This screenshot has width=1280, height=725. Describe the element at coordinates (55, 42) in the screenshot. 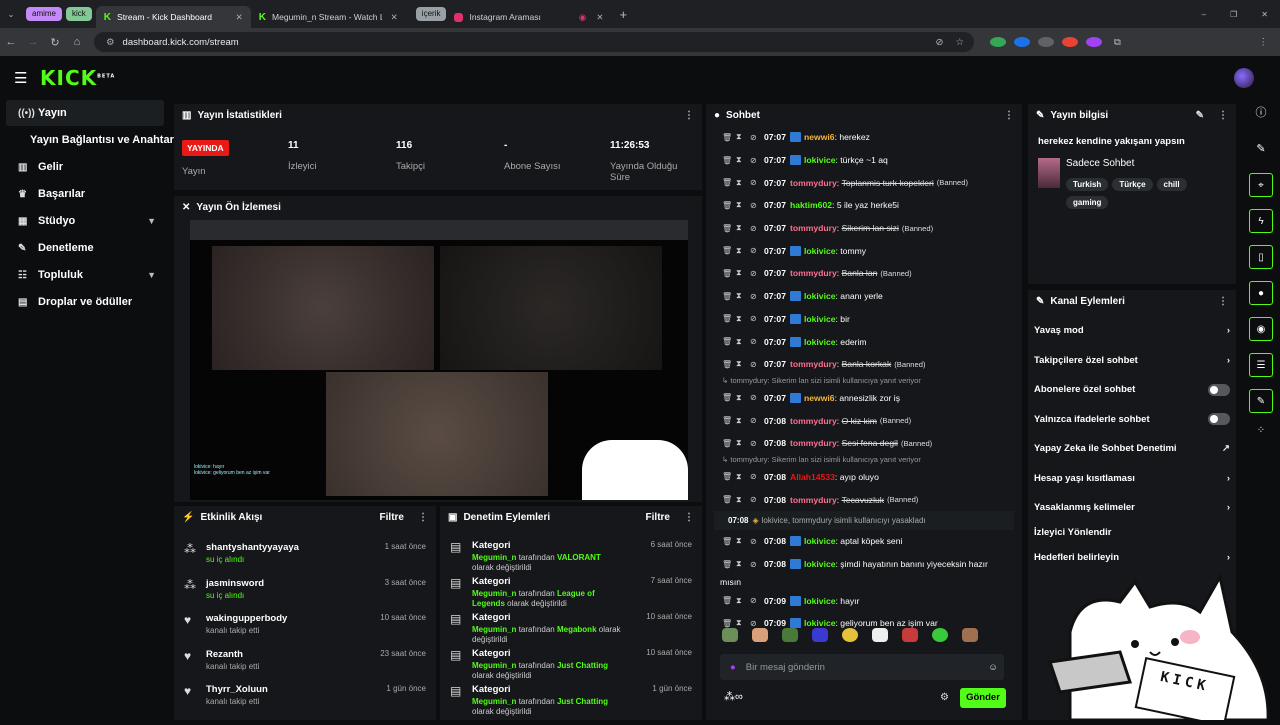

I see `reload-icon: ↻` at that location.